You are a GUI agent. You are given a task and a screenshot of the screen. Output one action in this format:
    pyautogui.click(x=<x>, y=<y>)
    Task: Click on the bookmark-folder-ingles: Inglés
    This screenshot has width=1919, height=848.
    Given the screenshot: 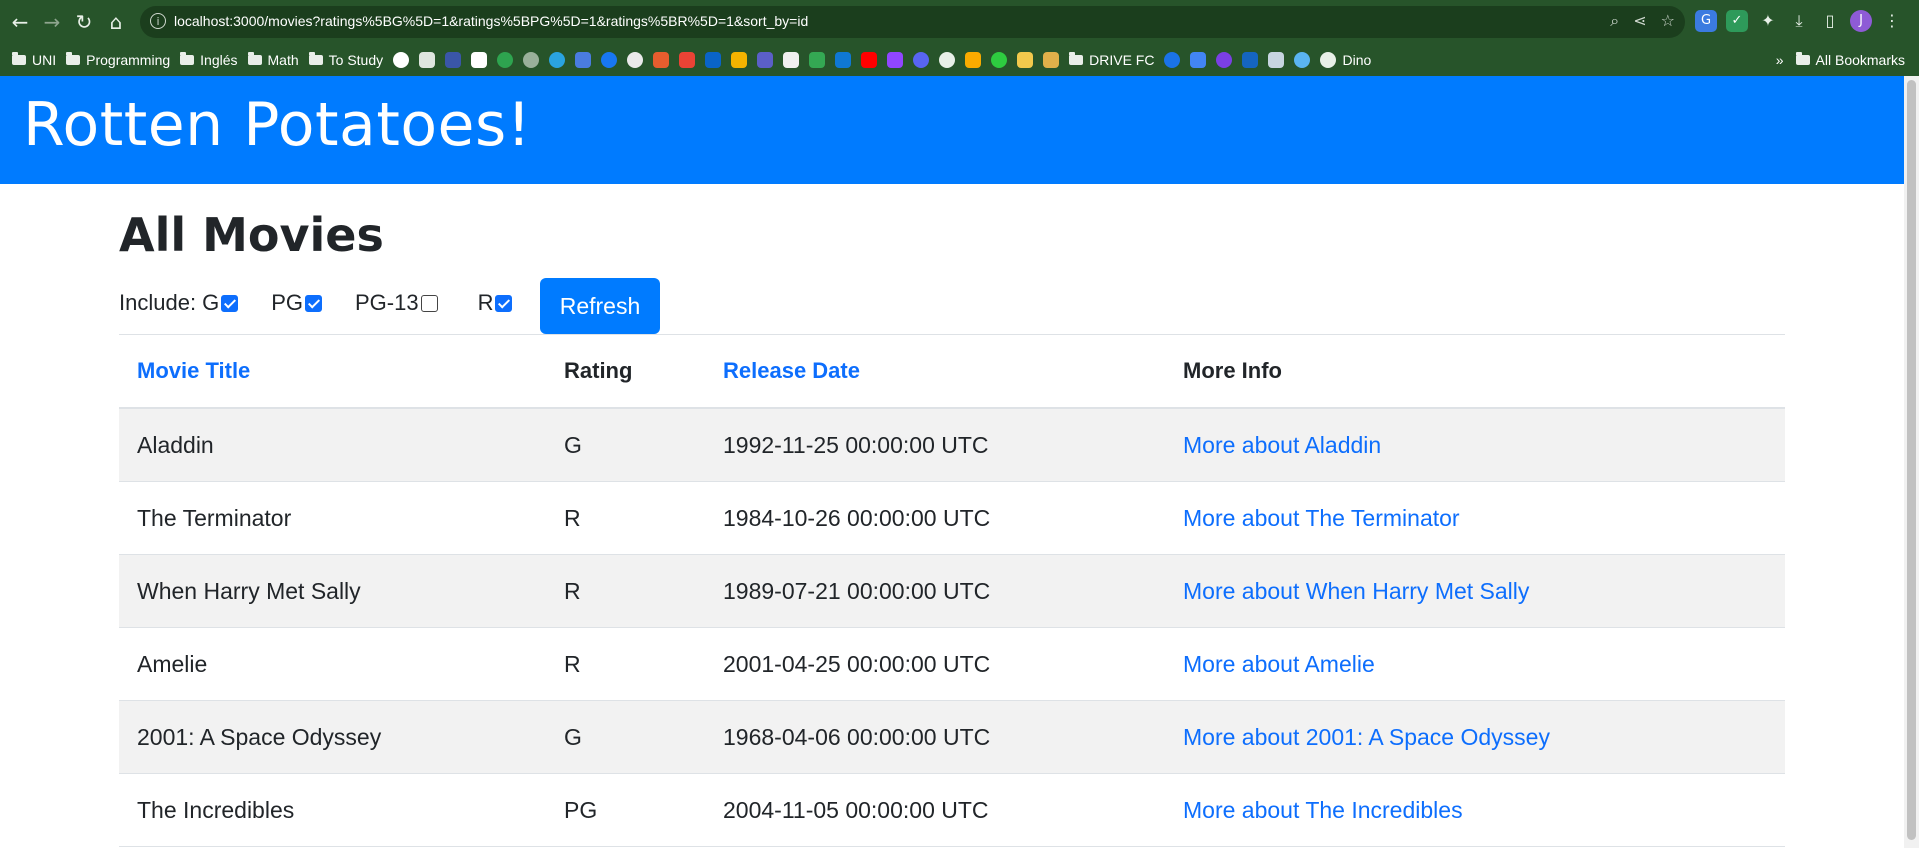 What is the action you would take?
    pyautogui.click(x=209, y=60)
    